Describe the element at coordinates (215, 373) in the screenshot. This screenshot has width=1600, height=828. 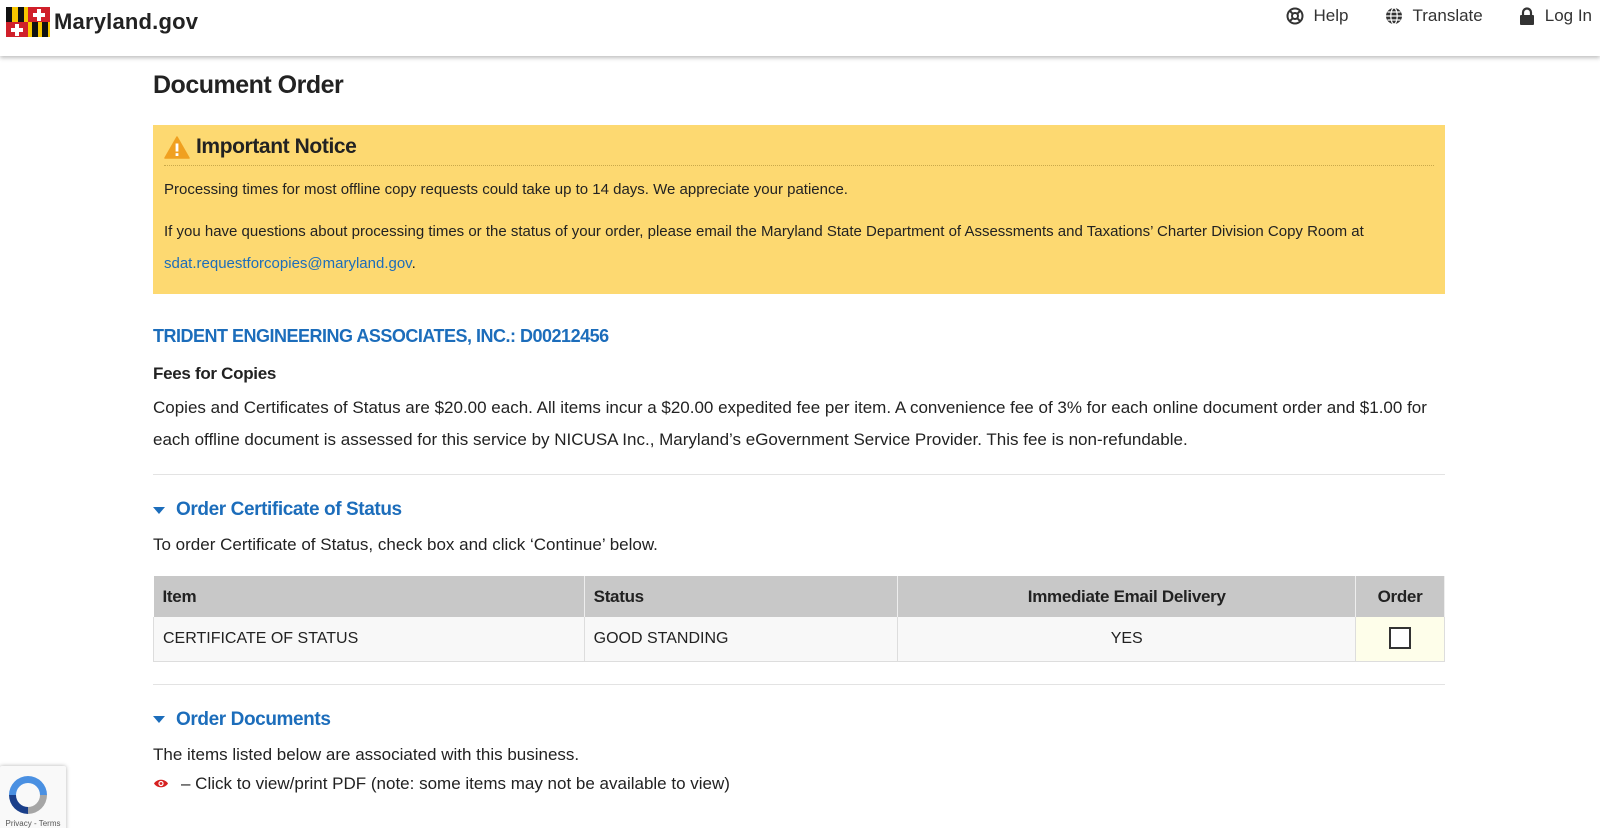
I see `fees-title: Fees for Copies` at that location.